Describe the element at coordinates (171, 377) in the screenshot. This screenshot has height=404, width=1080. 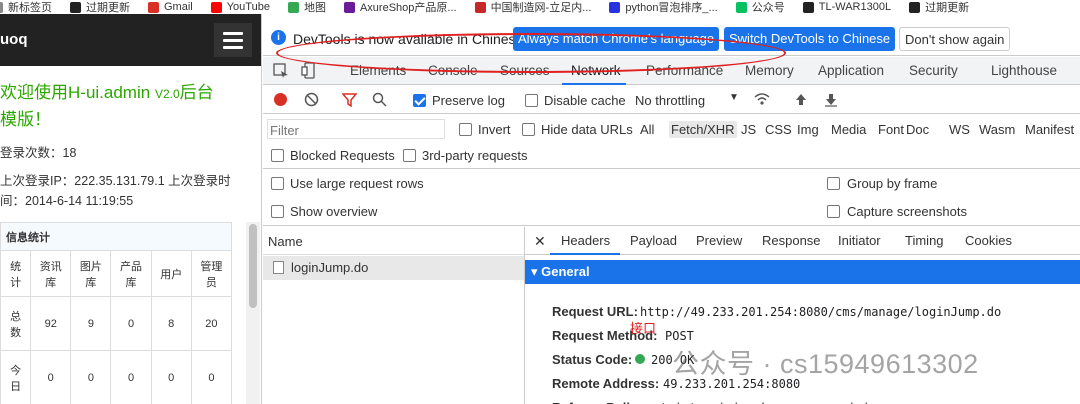
I see `stats-cell: 0` at that location.